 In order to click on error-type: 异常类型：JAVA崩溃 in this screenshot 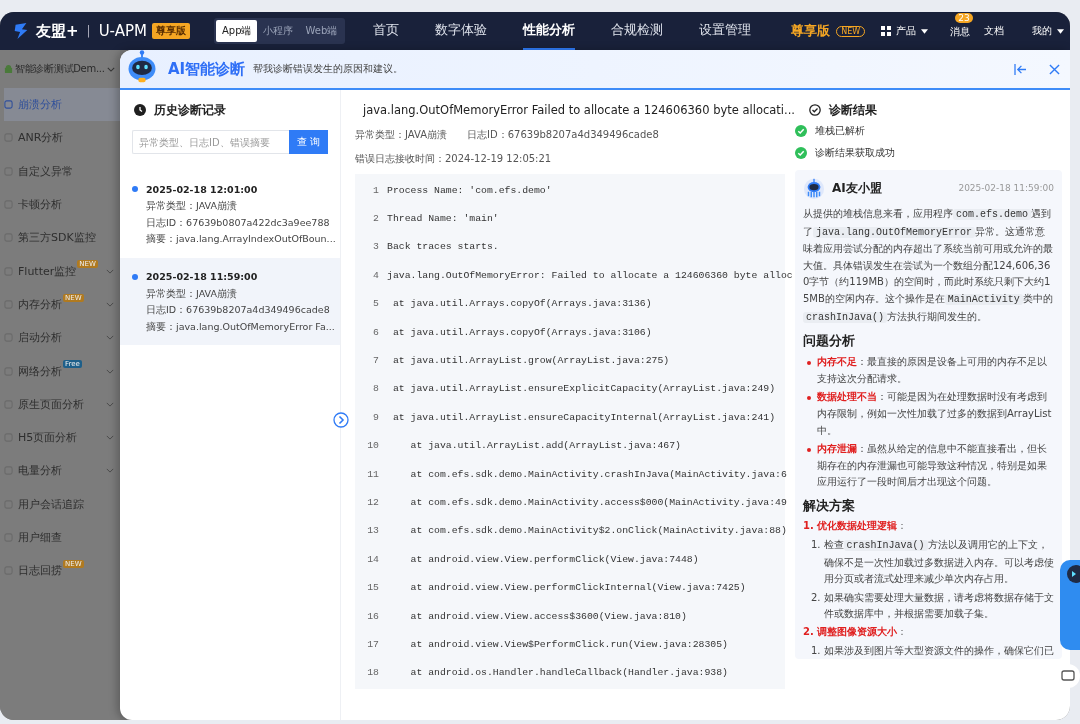, I will do `click(401, 135)`.